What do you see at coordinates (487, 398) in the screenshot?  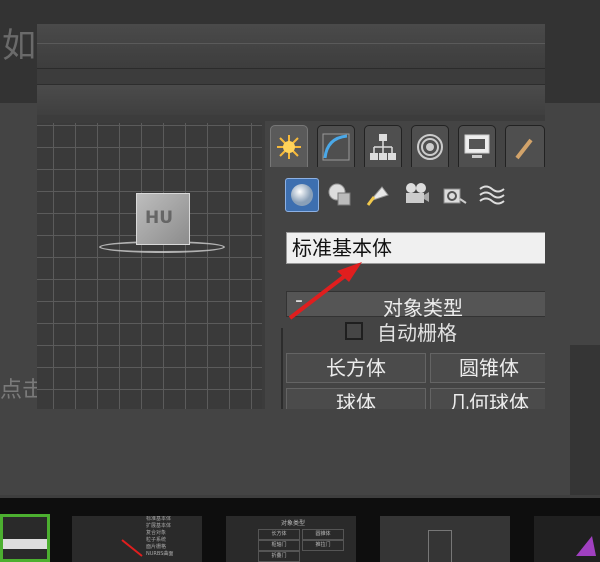 I see `geosphere-button: 几何球体` at bounding box center [487, 398].